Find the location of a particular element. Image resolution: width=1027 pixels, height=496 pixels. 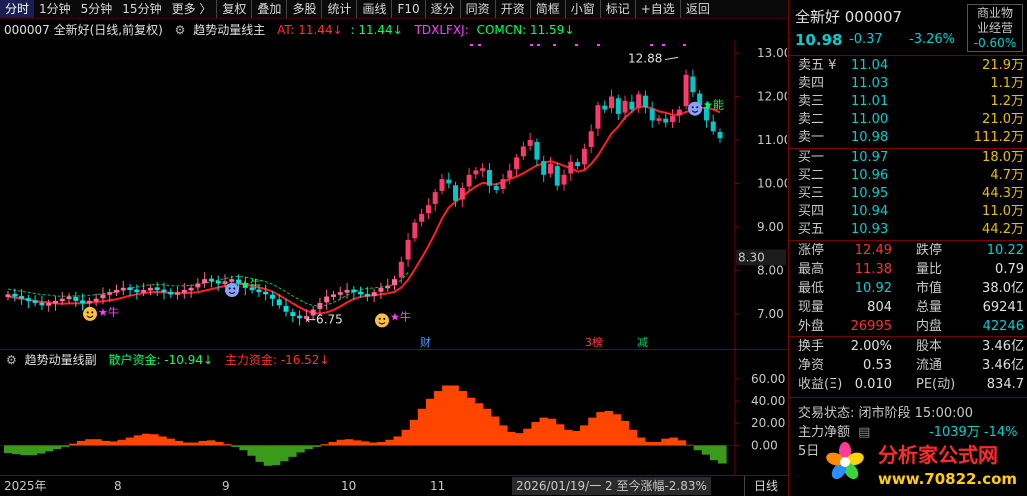

stats-button: 统计 is located at coordinates (338, 9).